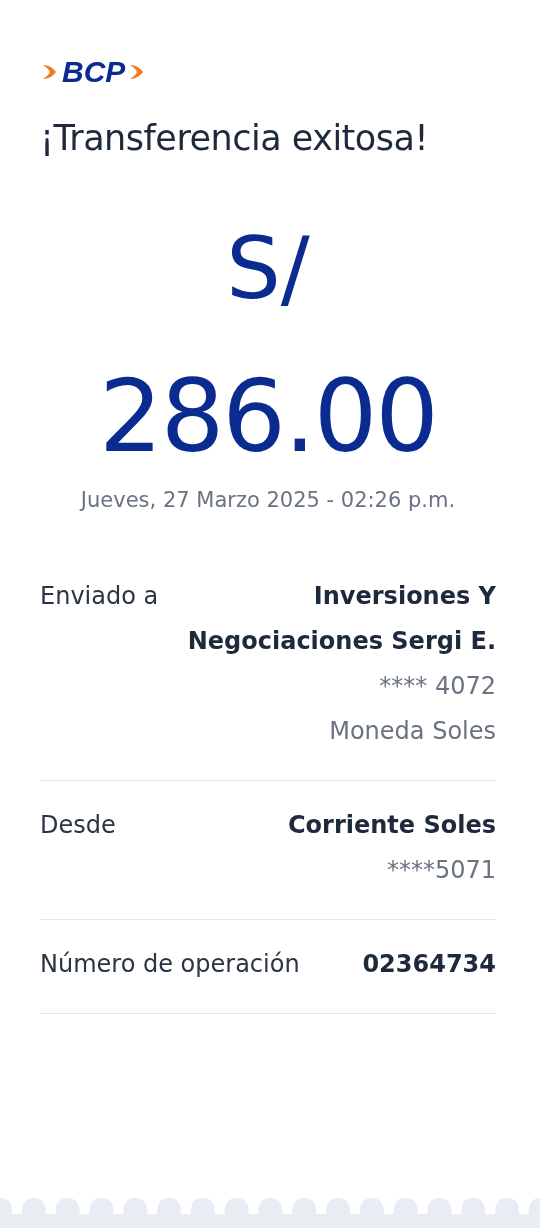  Describe the element at coordinates (78, 825) in the screenshot. I see `detail-label: Desde` at that location.